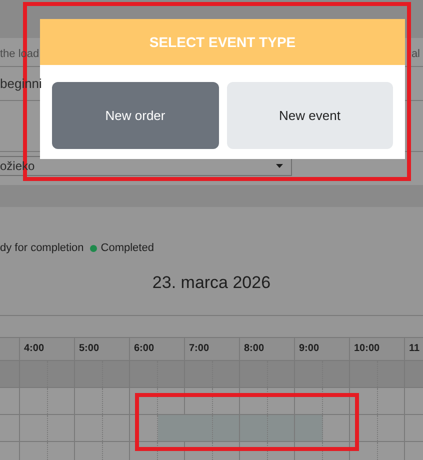 This screenshot has height=460, width=423. I want to click on field-label: al, so click(415, 55).